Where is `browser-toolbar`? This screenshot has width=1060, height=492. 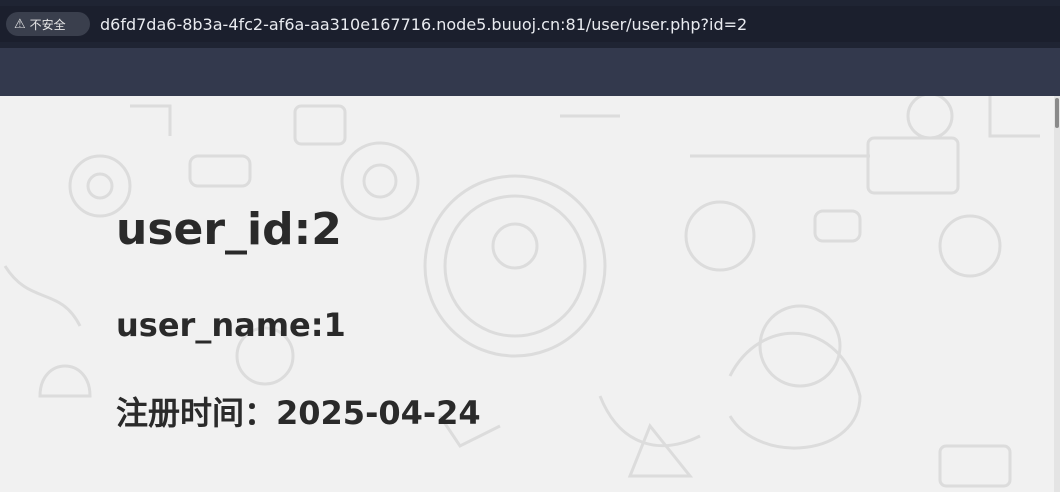 browser-toolbar is located at coordinates (530, 72).